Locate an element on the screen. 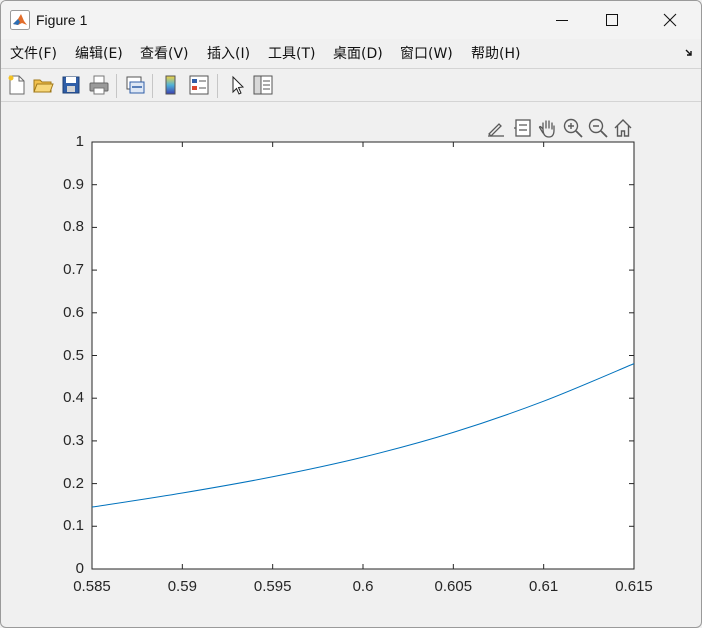  y-tick-label: 0.7 is located at coordinates (73, 270).